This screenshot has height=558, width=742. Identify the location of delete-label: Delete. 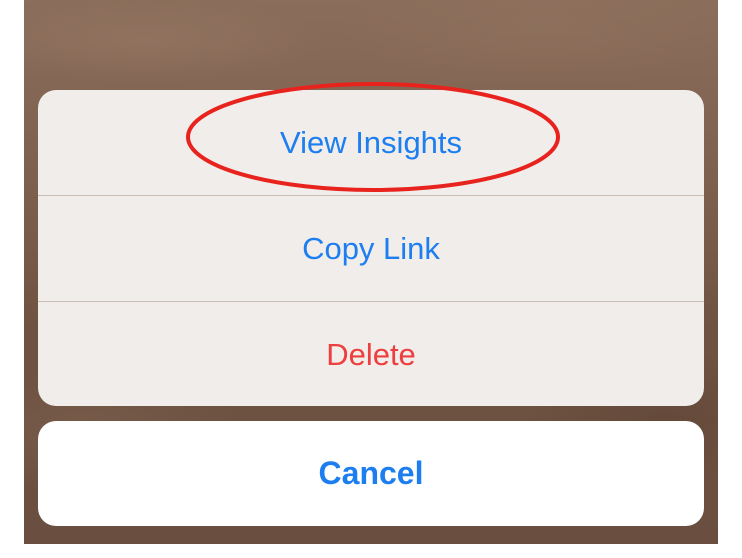
(371, 354).